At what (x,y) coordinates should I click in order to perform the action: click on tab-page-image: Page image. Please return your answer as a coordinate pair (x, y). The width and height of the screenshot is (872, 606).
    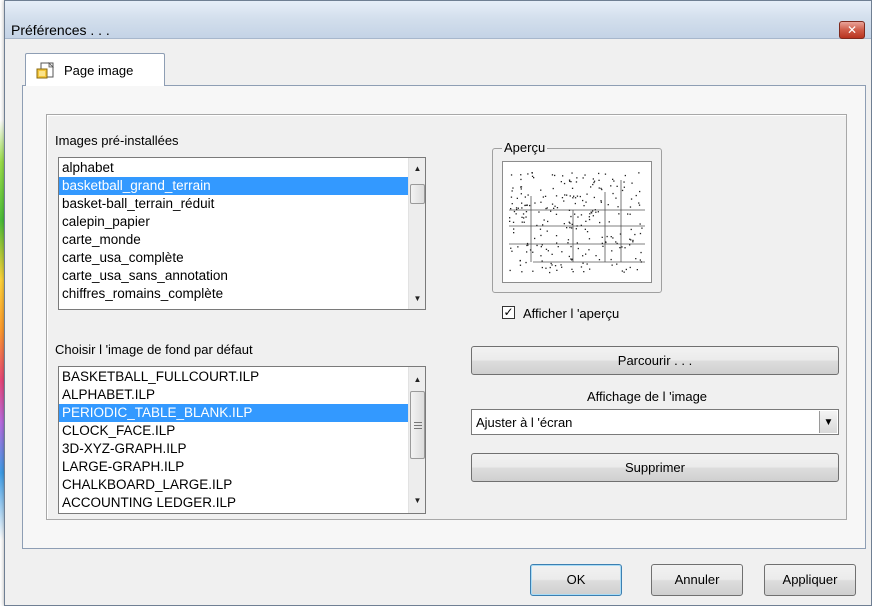
    Looking at the image, I should click on (95, 69).